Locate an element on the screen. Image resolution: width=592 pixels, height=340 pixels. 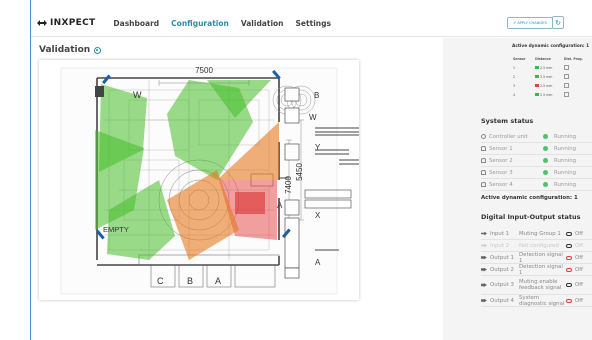
status-row-sensor-4: Sensor 4 Running is located at coordinates (536, 185).